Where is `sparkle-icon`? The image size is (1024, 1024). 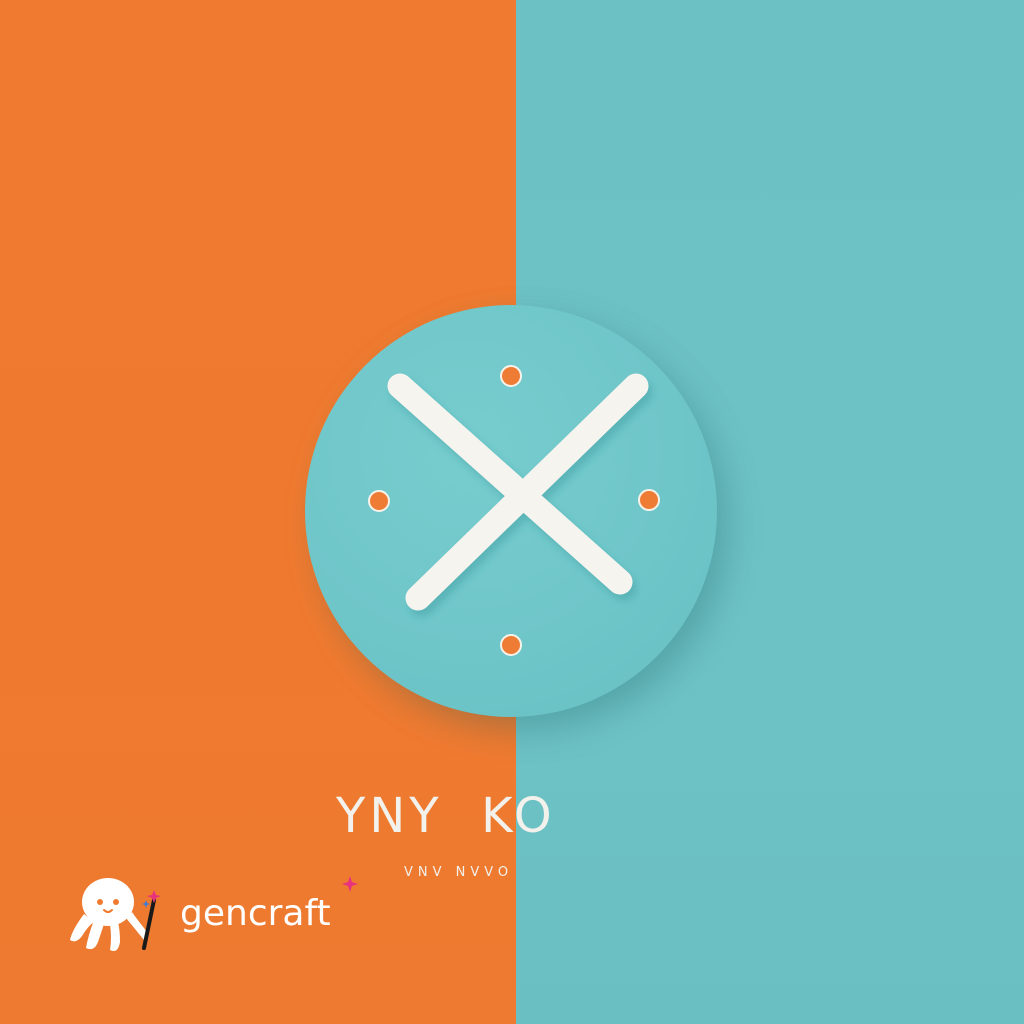
sparkle-icon is located at coordinates (350, 884).